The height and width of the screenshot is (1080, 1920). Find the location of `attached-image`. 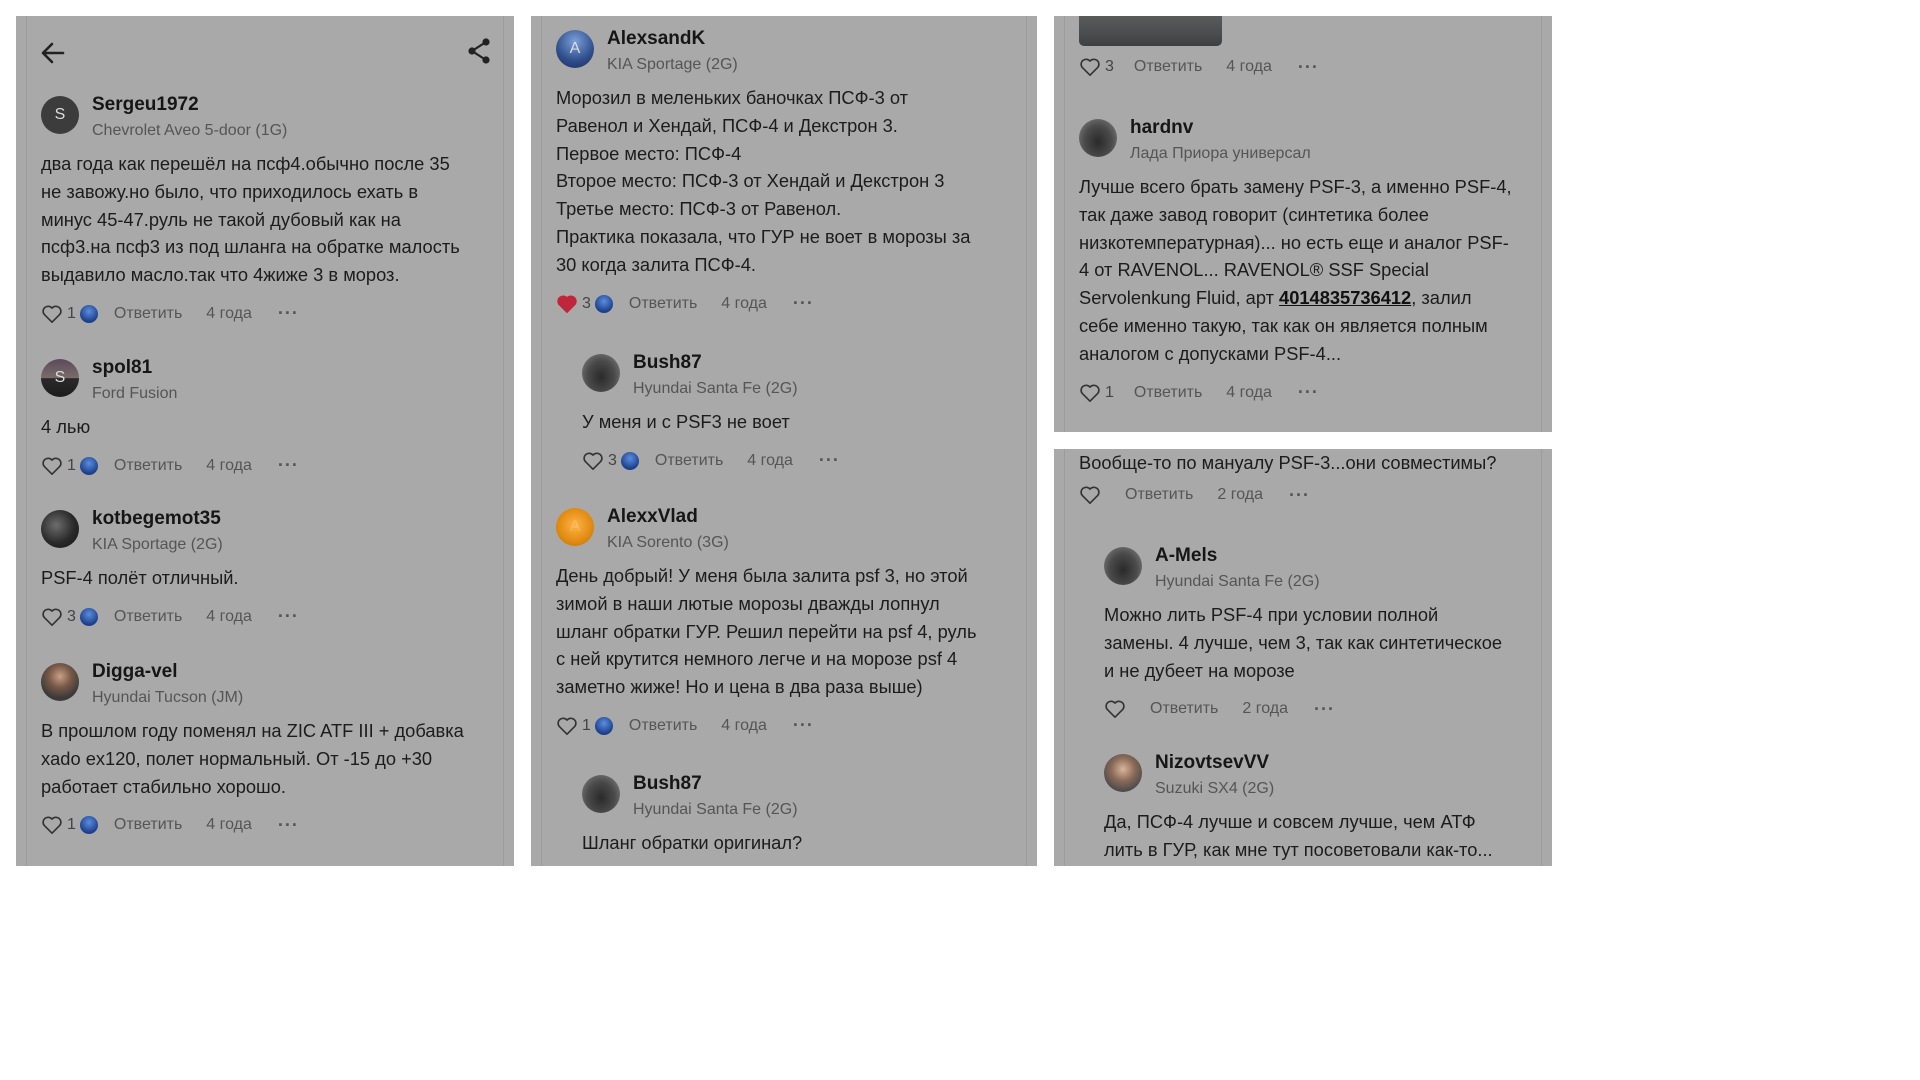

attached-image is located at coordinates (1150, 31).